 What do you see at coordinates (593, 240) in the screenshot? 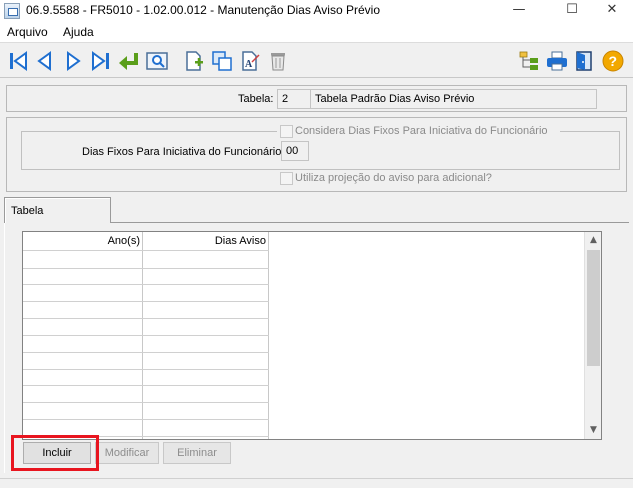
I see `scroll-up-icon: ▲` at bounding box center [593, 240].